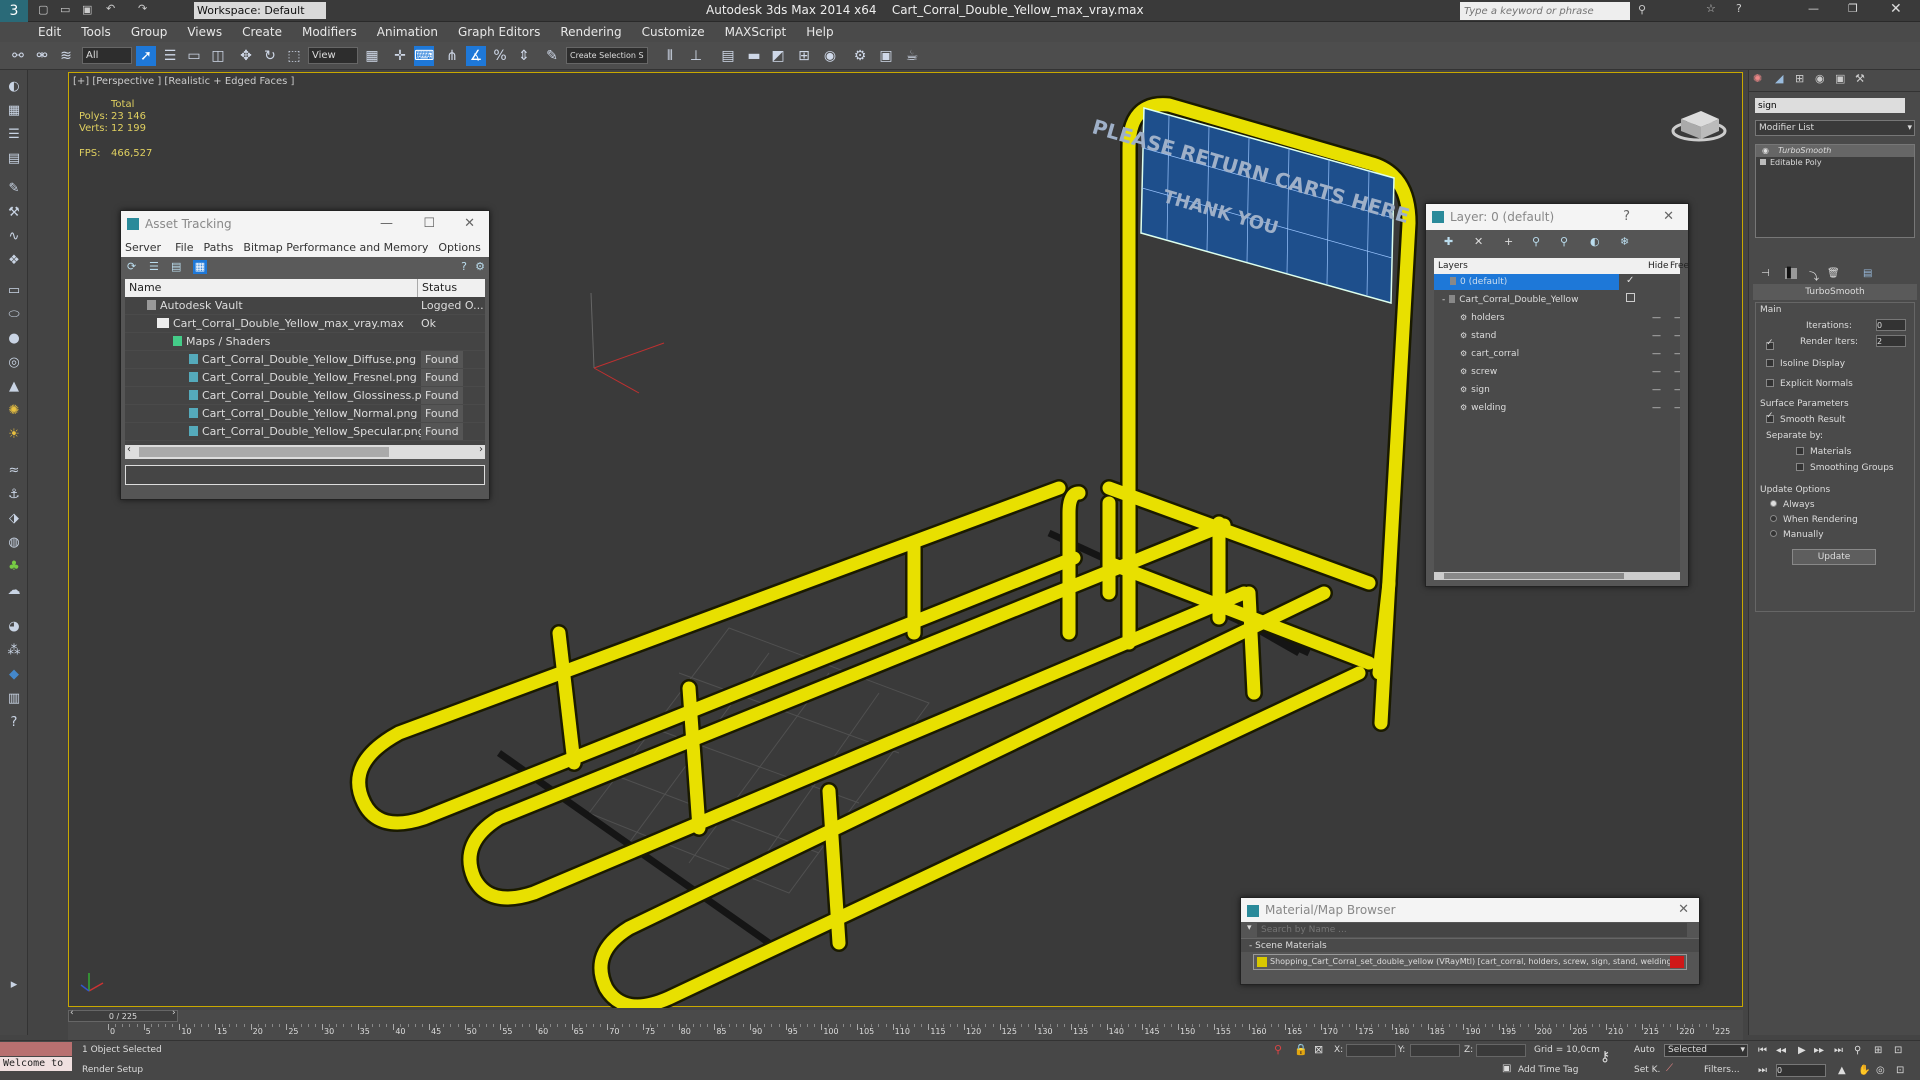 The image size is (1920, 1080). Describe the element at coordinates (459, 247) in the screenshot. I see `menu-options: Options` at that location.